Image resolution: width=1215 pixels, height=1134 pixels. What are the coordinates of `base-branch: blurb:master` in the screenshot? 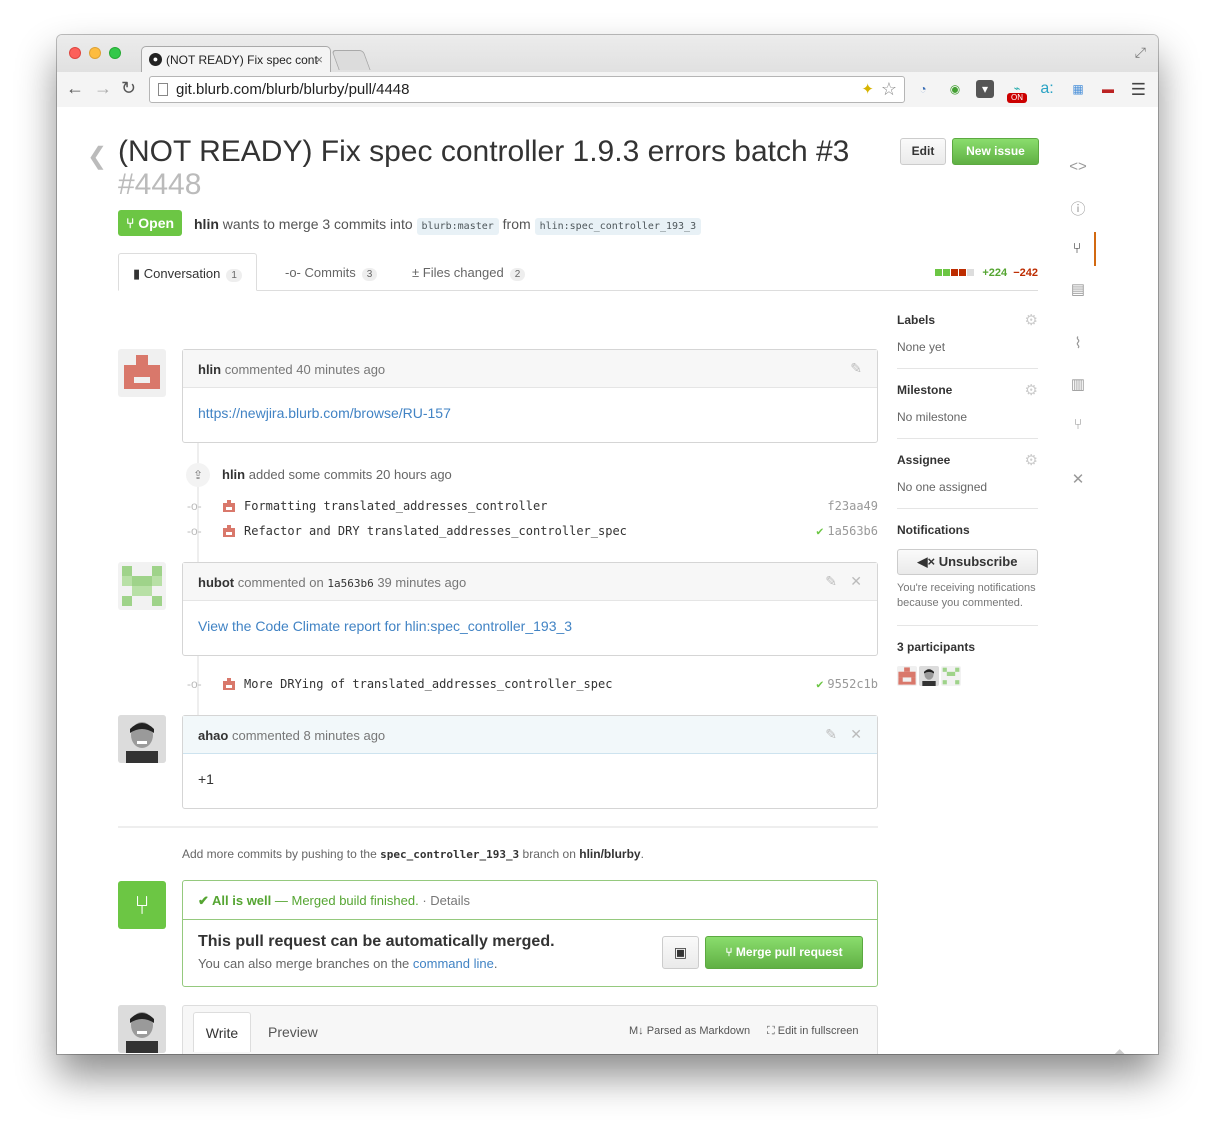 It's located at (457, 226).